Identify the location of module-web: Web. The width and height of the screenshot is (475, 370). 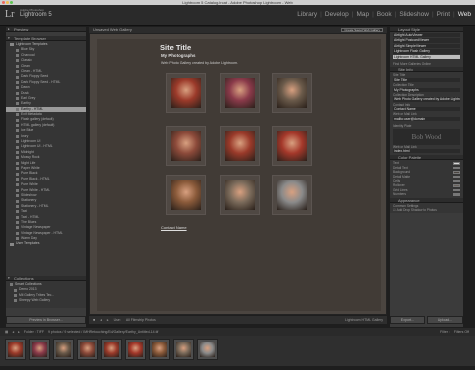
(464, 14).